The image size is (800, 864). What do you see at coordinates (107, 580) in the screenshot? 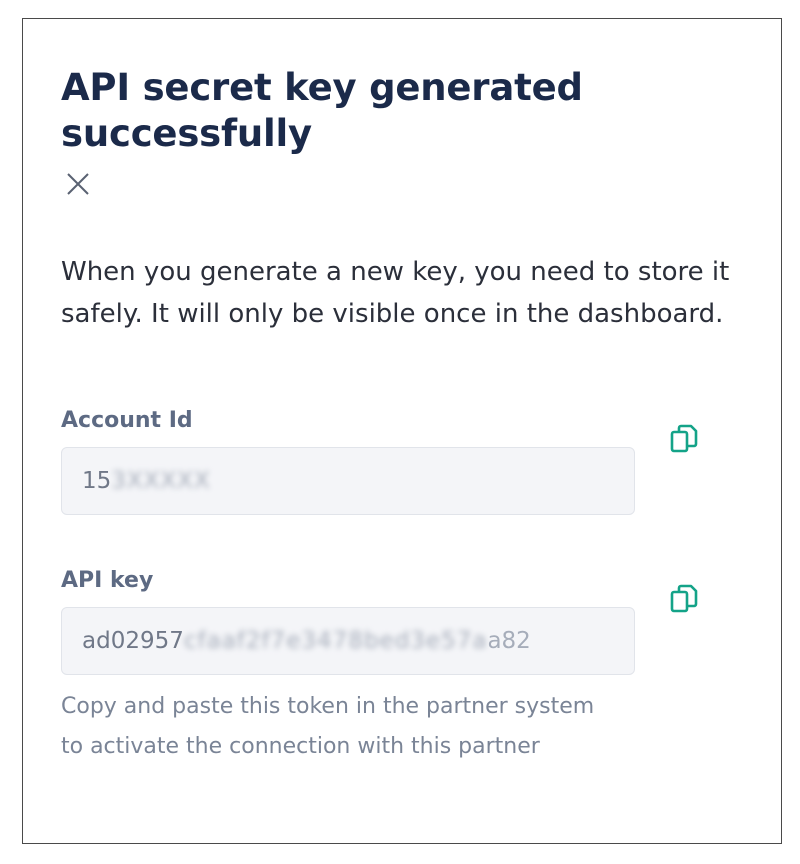
I see `api-key-label: API key` at bounding box center [107, 580].